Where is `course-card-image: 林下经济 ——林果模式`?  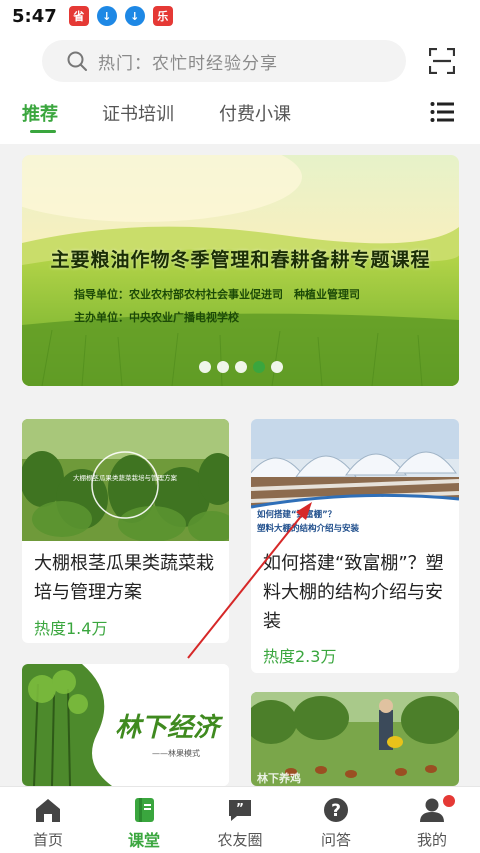
course-card-image: 林下经济 ——林果模式 is located at coordinates (125, 725).